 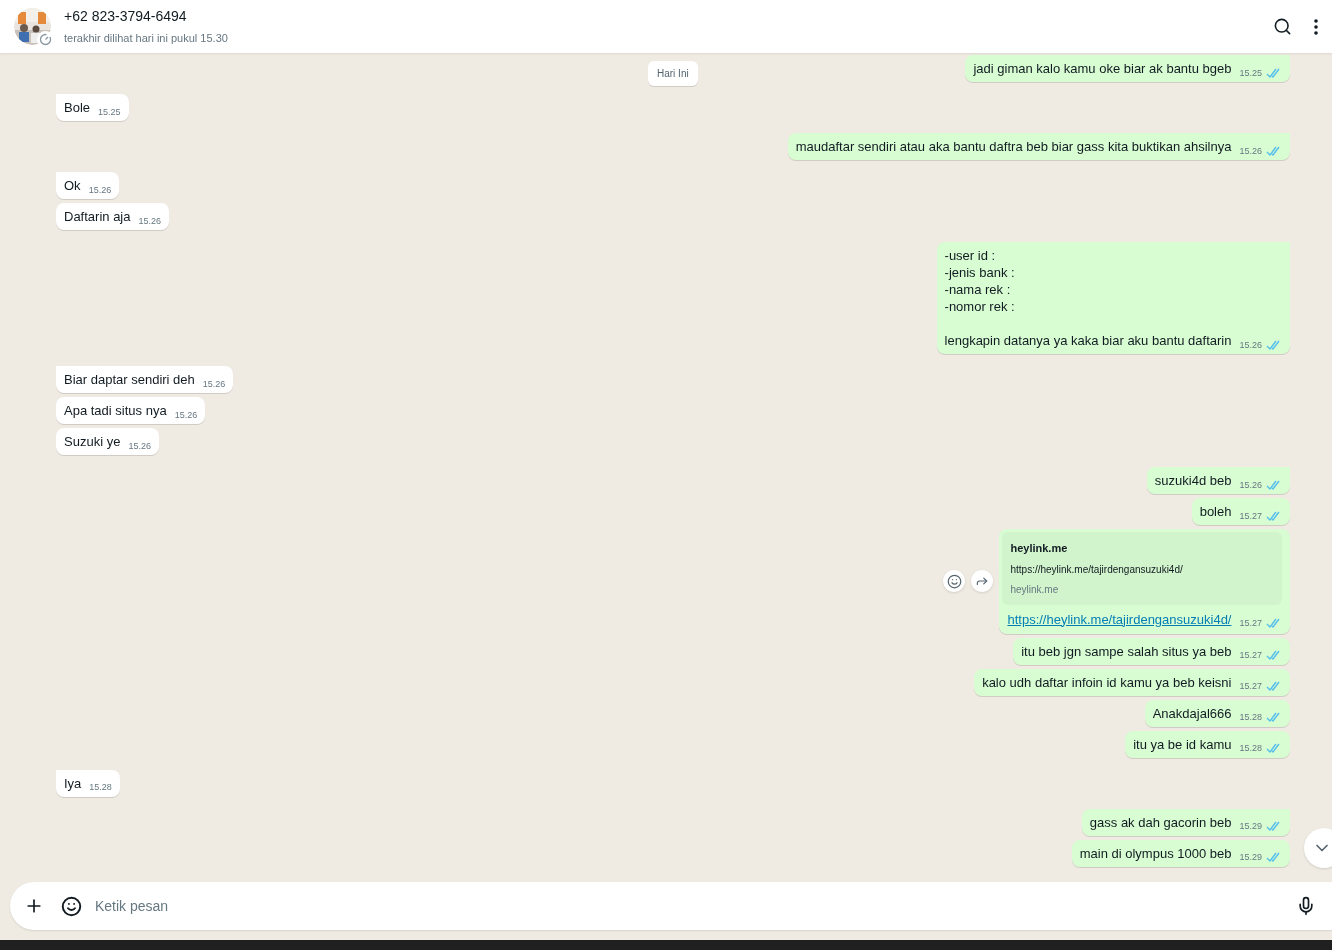 What do you see at coordinates (73, 783) in the screenshot?
I see `message-text: Iya` at bounding box center [73, 783].